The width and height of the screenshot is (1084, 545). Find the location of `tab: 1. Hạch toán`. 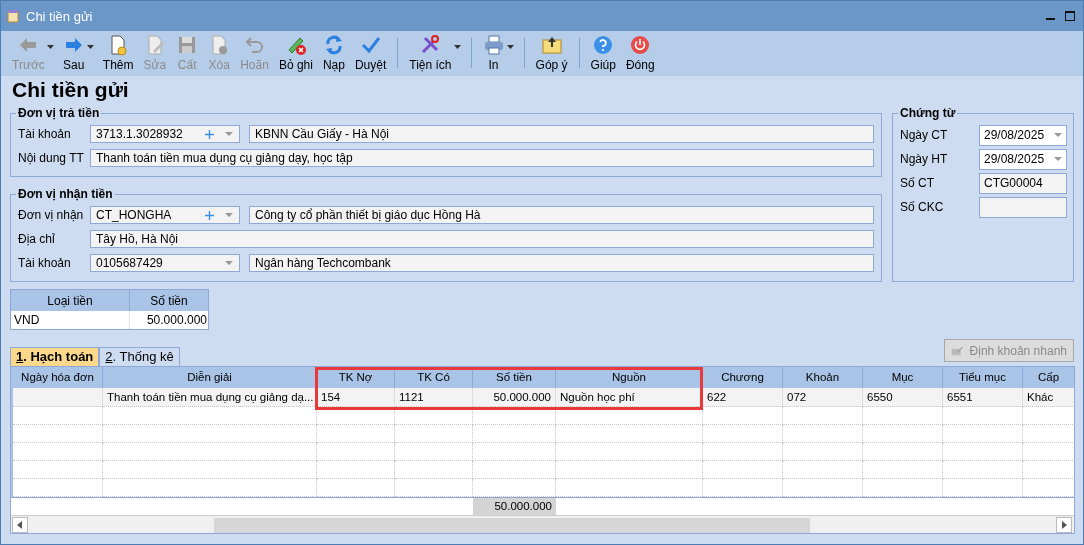

tab: 1. Hạch toán is located at coordinates (55, 356).